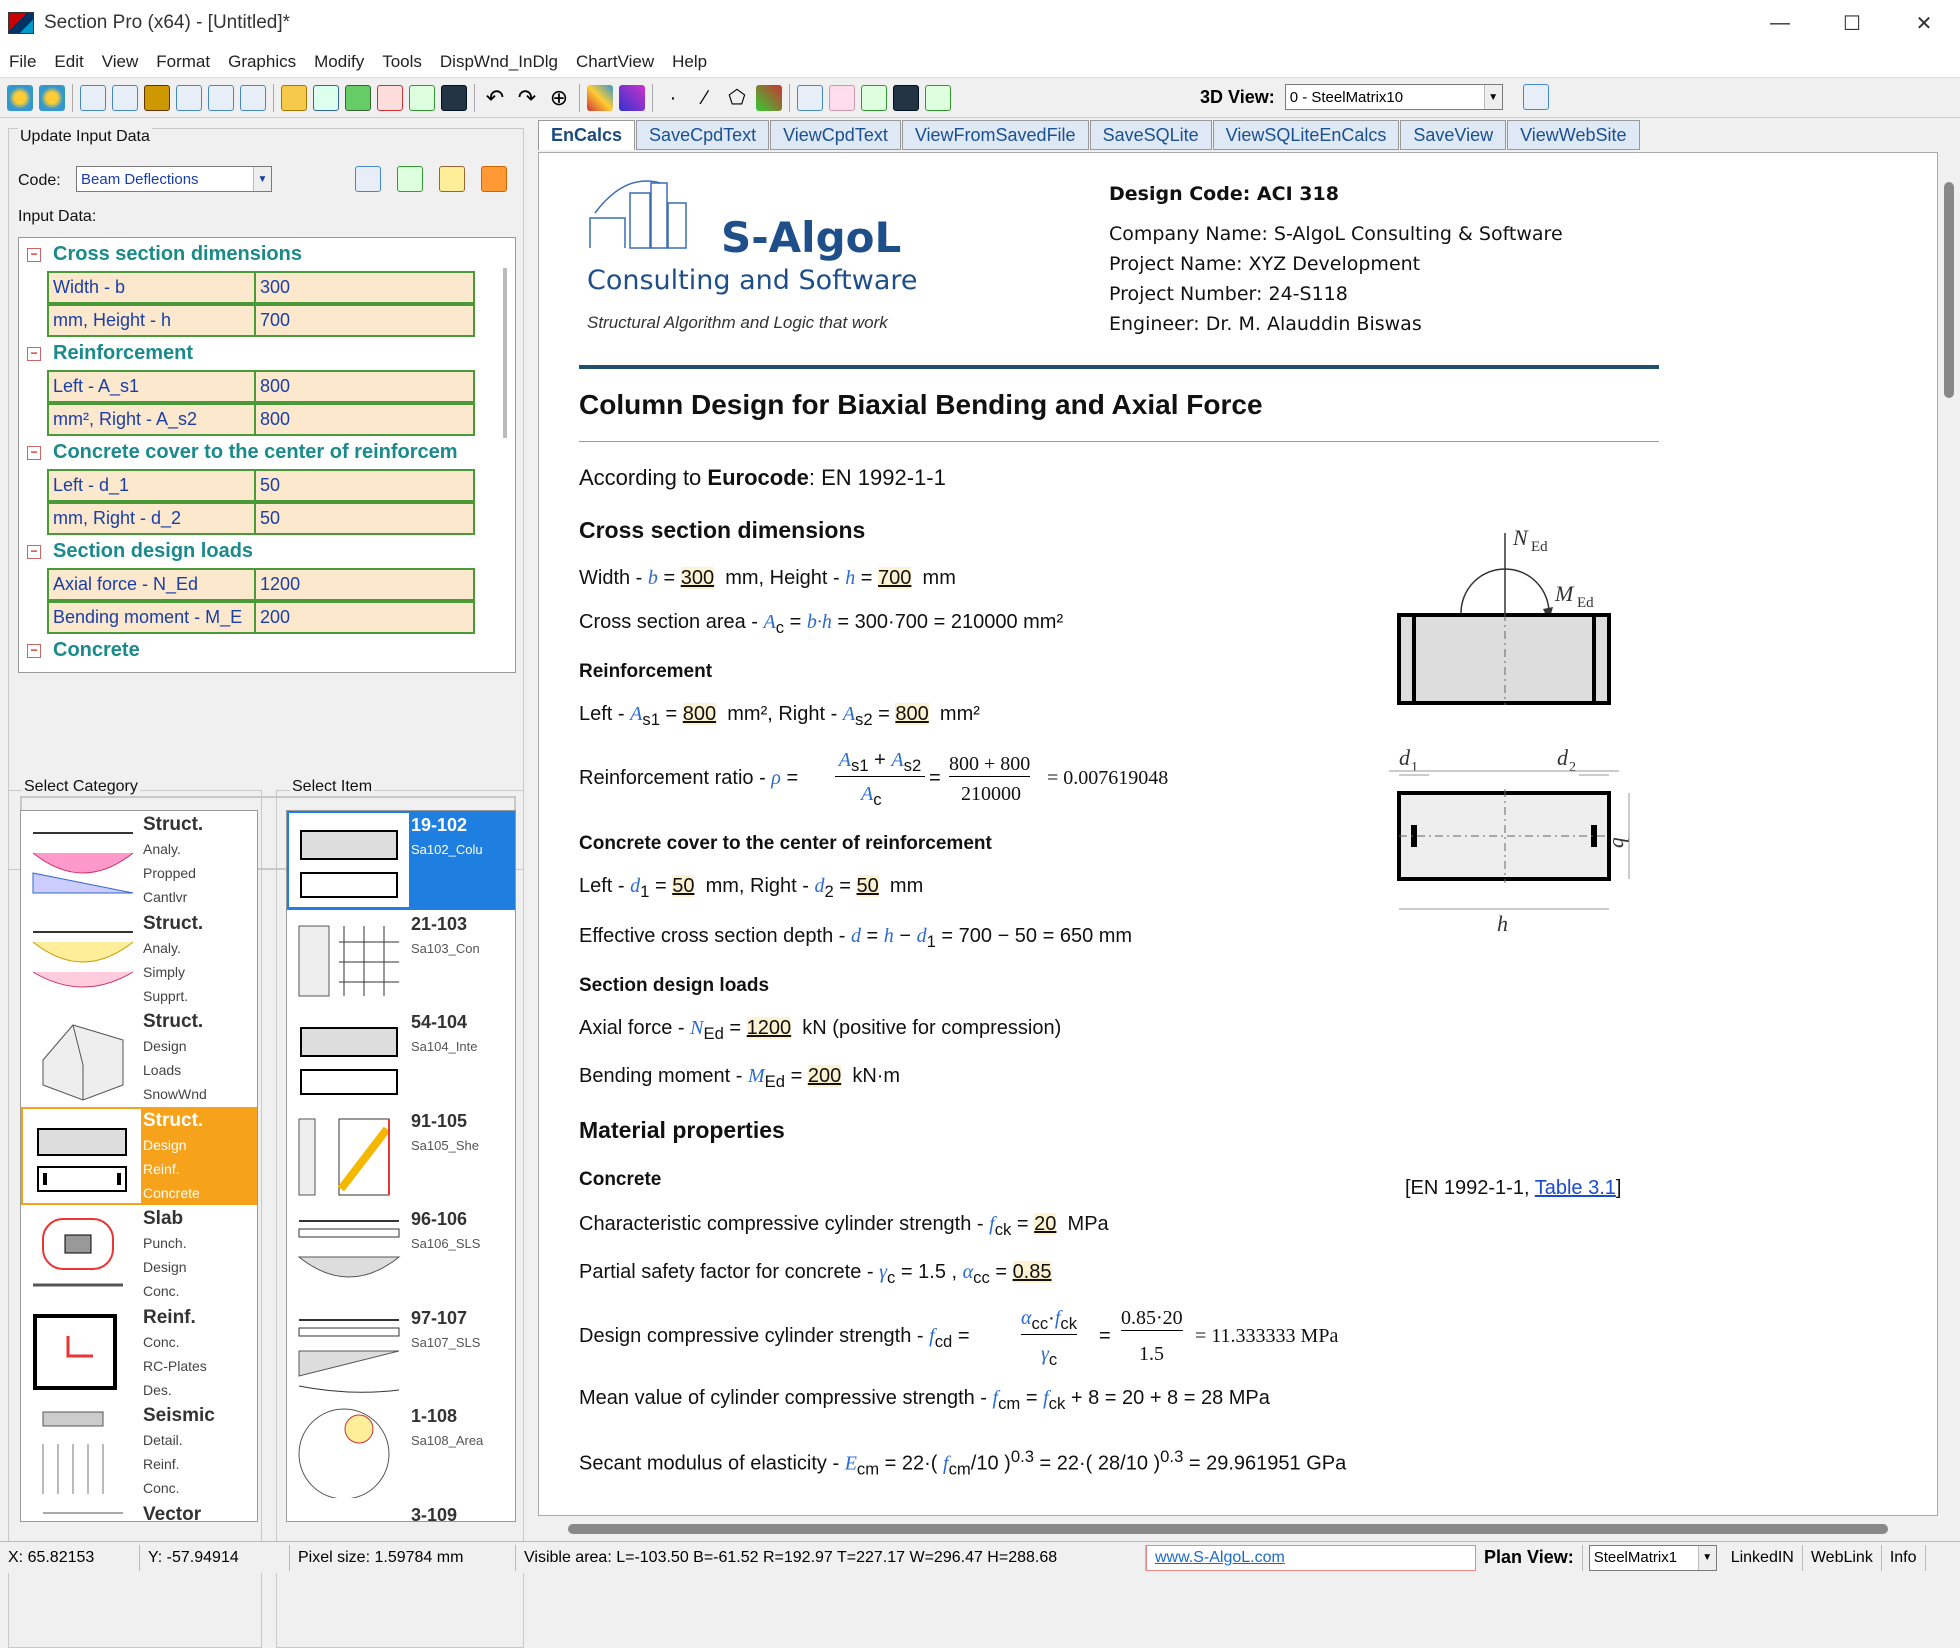 Image resolution: width=1960 pixels, height=1648 pixels. Describe the element at coordinates (494, 179) in the screenshot. I see `refresh-icon` at that location.